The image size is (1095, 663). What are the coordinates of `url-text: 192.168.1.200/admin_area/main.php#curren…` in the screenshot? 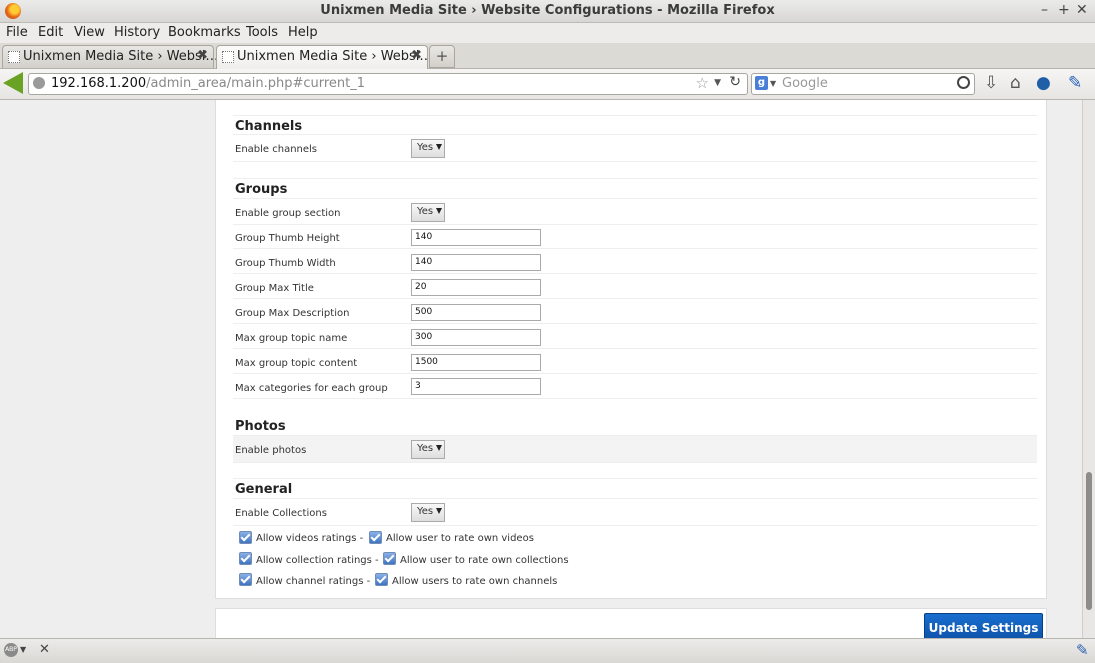 It's located at (208, 83).